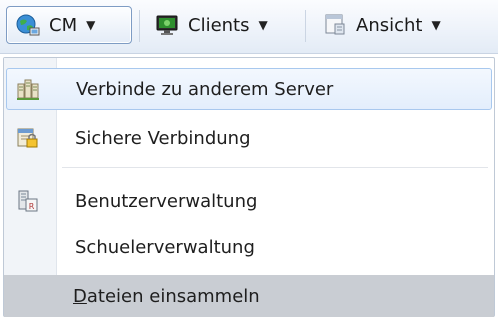 The height and width of the screenshot is (318, 498). I want to click on server-network-icon, so click(28, 89).